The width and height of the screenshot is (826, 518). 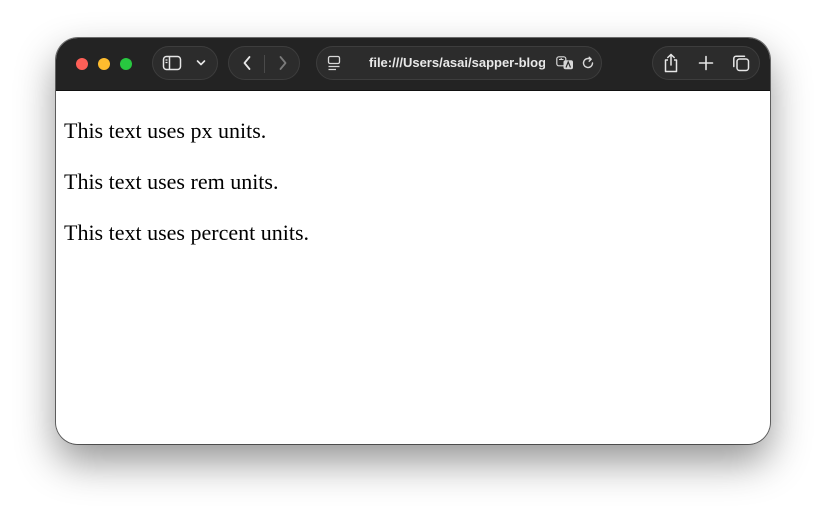 I want to click on reload-button, so click(x=588, y=63).